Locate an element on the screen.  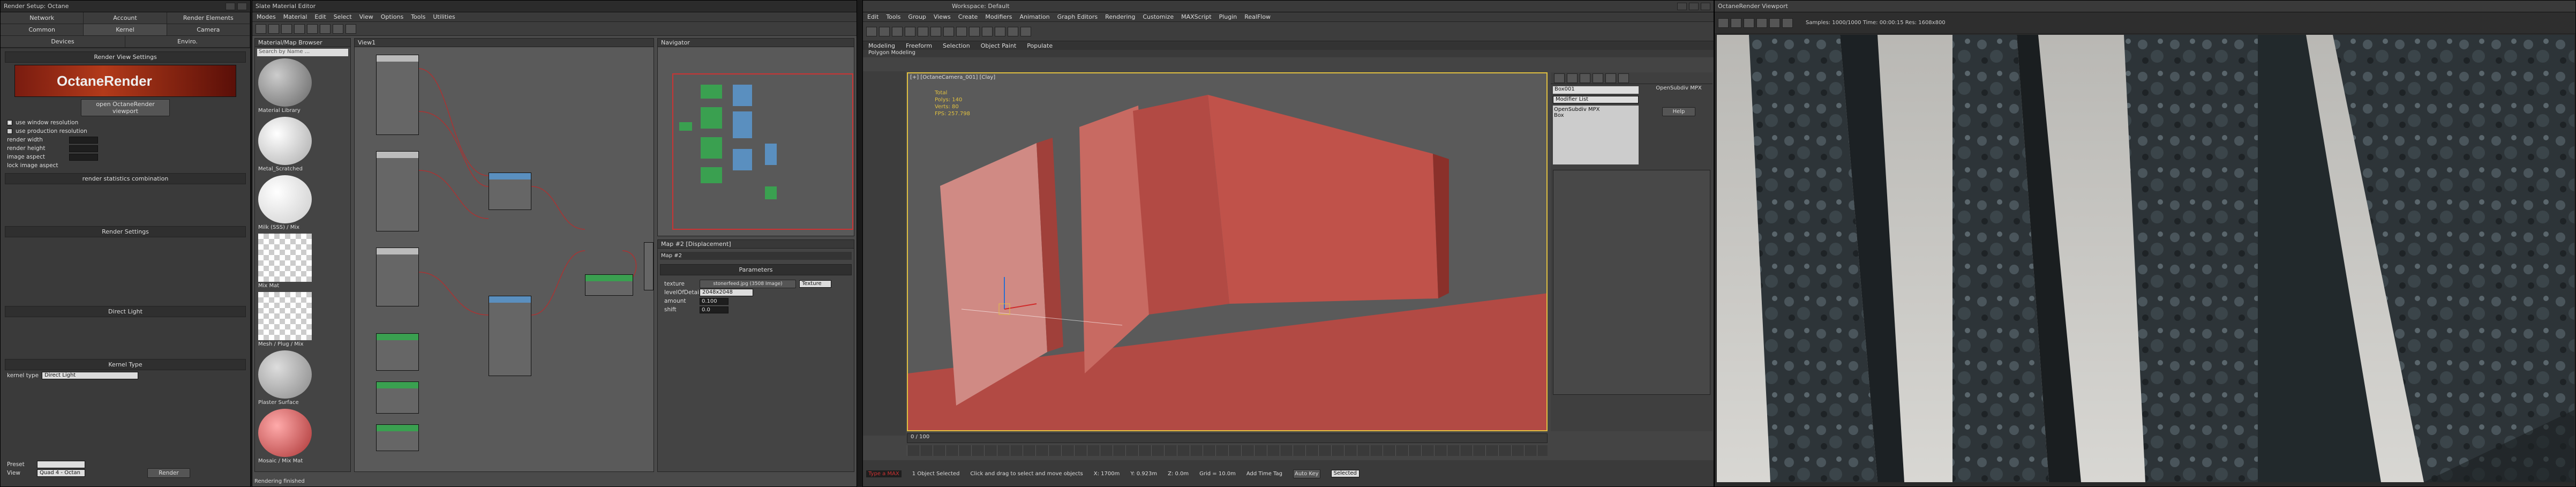
move-icon is located at coordinates (923, 31).